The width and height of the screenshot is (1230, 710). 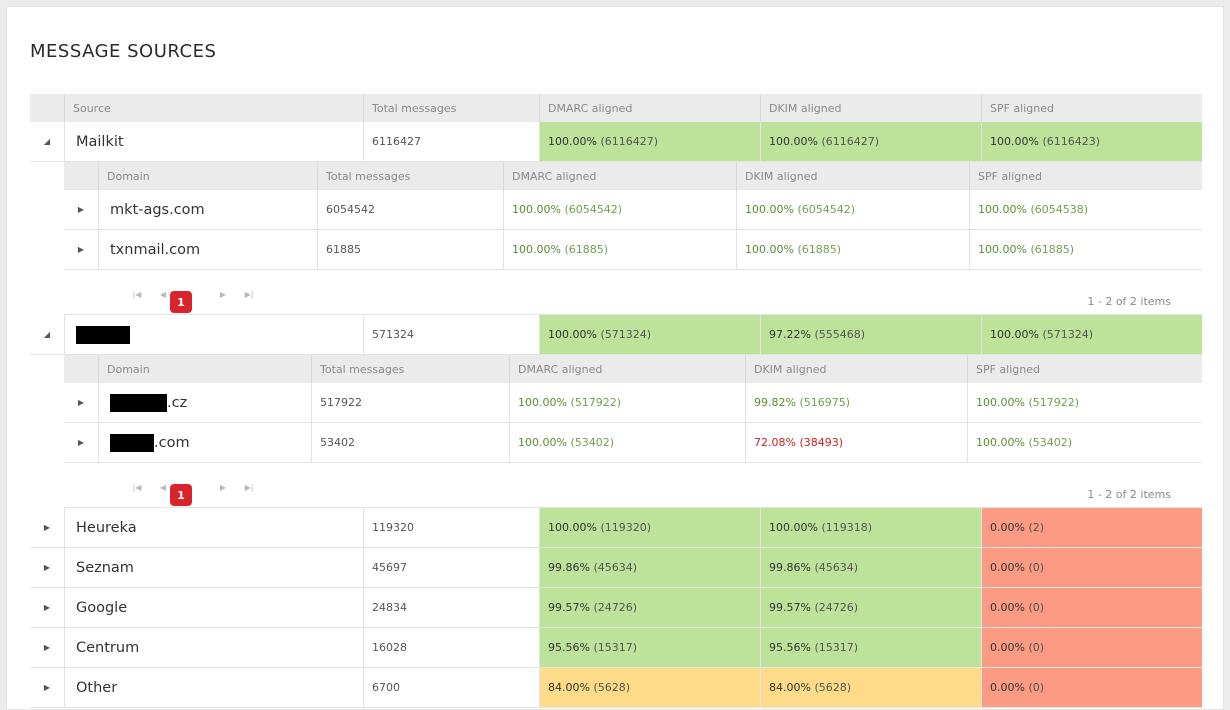 What do you see at coordinates (213, 527) in the screenshot?
I see `source-name: Heureka` at bounding box center [213, 527].